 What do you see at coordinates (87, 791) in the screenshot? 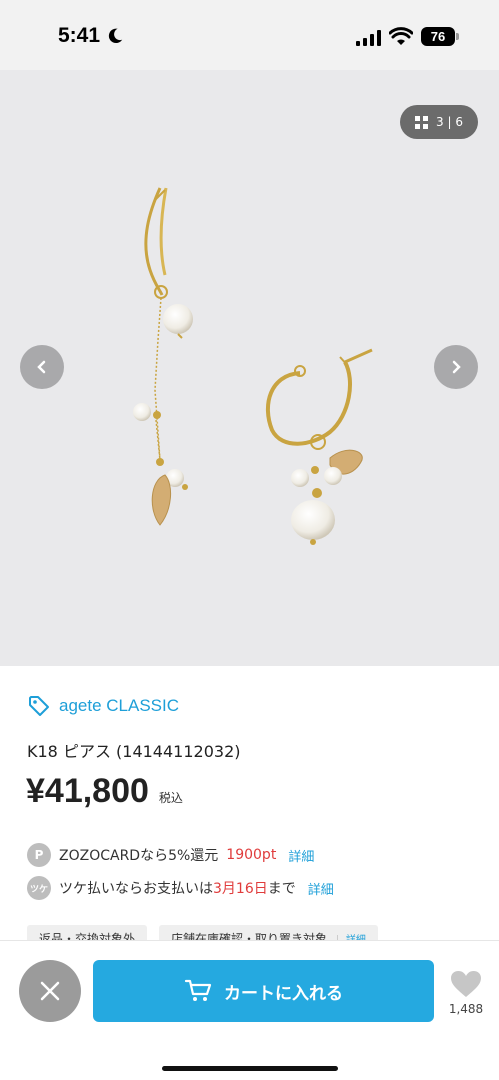
I see `price: ¥41,800` at bounding box center [87, 791].